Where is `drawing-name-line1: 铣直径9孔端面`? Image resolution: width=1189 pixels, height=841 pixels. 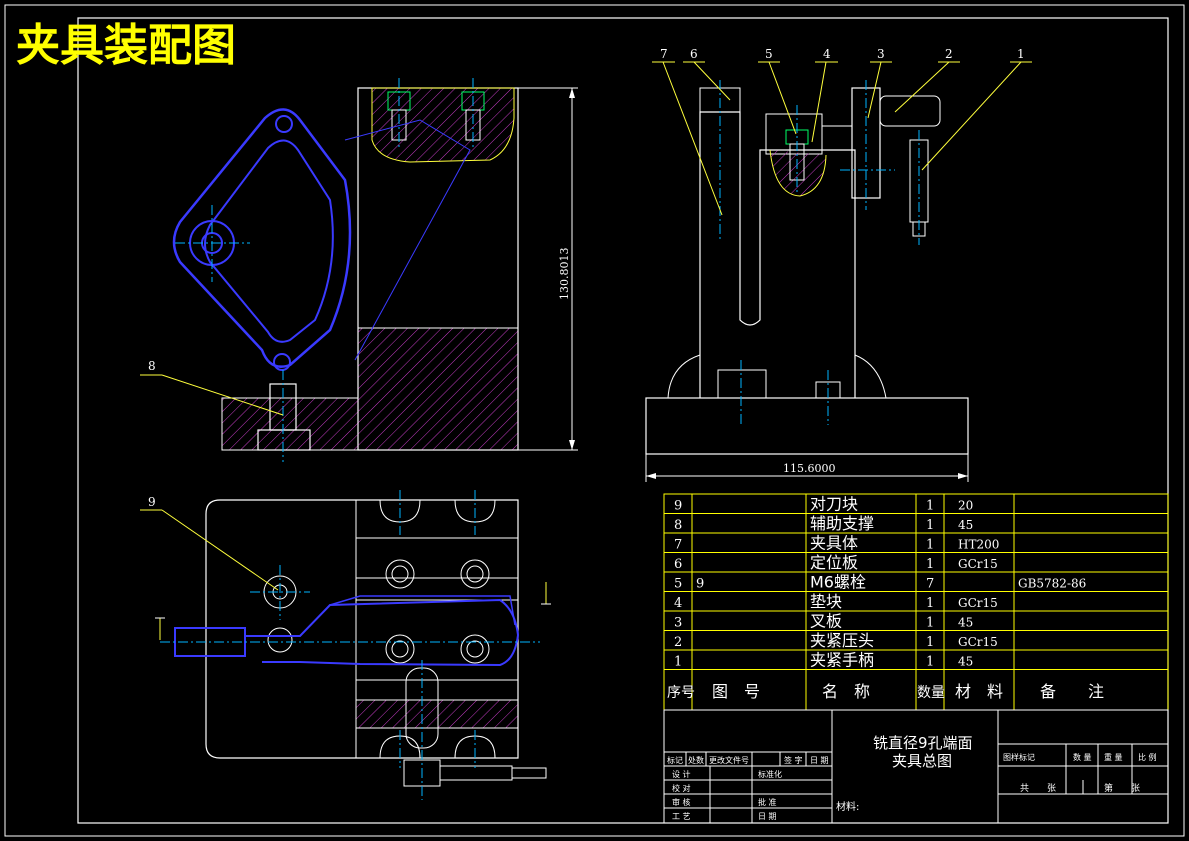 drawing-name-line1: 铣直径9孔端面 is located at coordinates (923, 743).